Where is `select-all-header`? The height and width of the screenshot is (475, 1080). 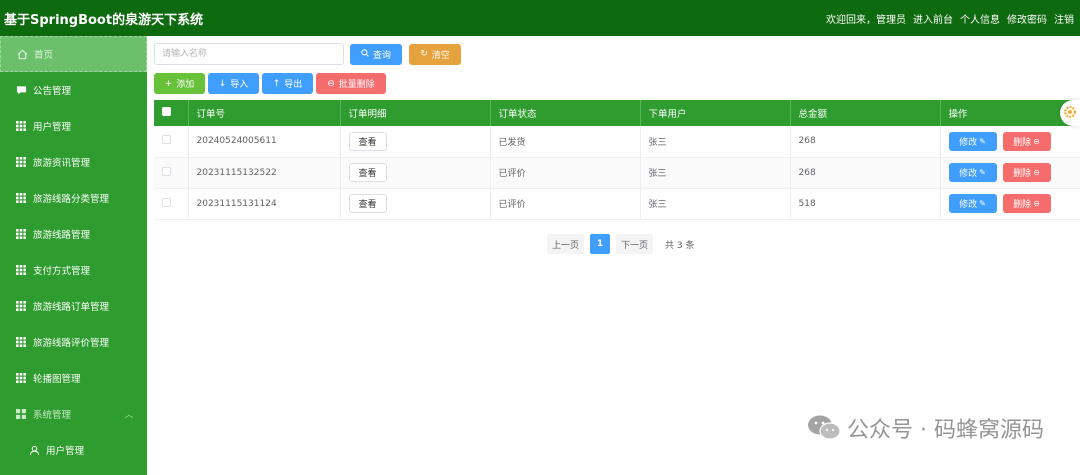 select-all-header is located at coordinates (171, 113).